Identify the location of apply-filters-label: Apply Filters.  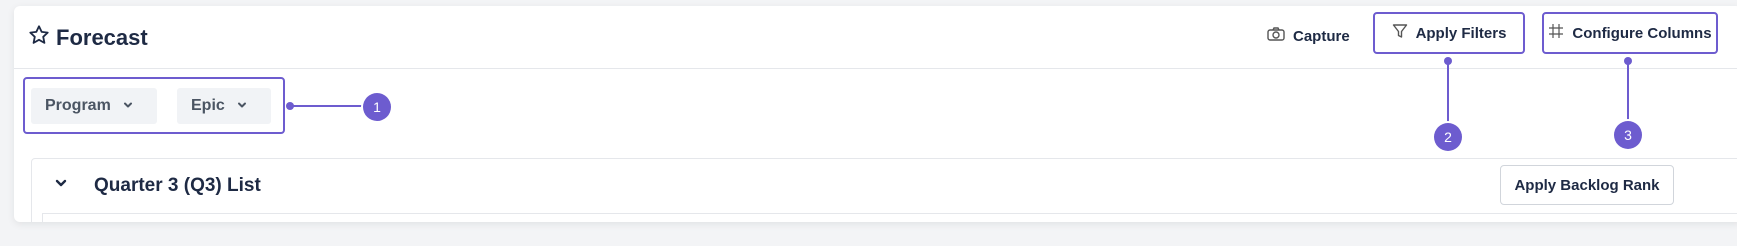
(1461, 33).